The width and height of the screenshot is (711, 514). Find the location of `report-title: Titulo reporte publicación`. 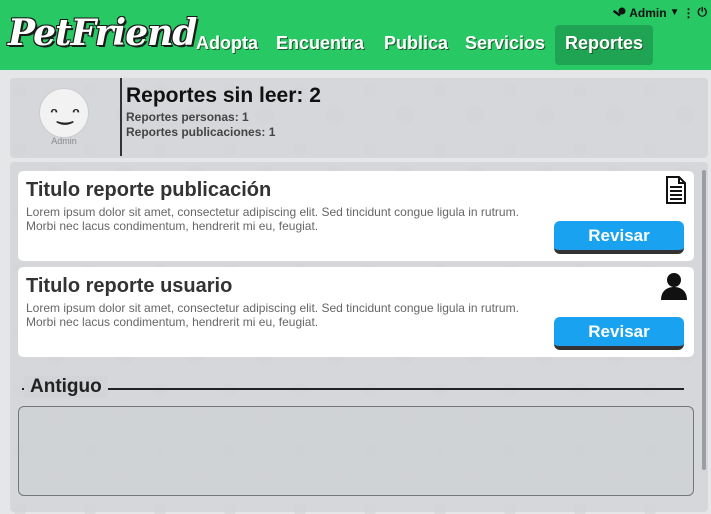

report-title: Titulo reporte publicación is located at coordinates (149, 190).